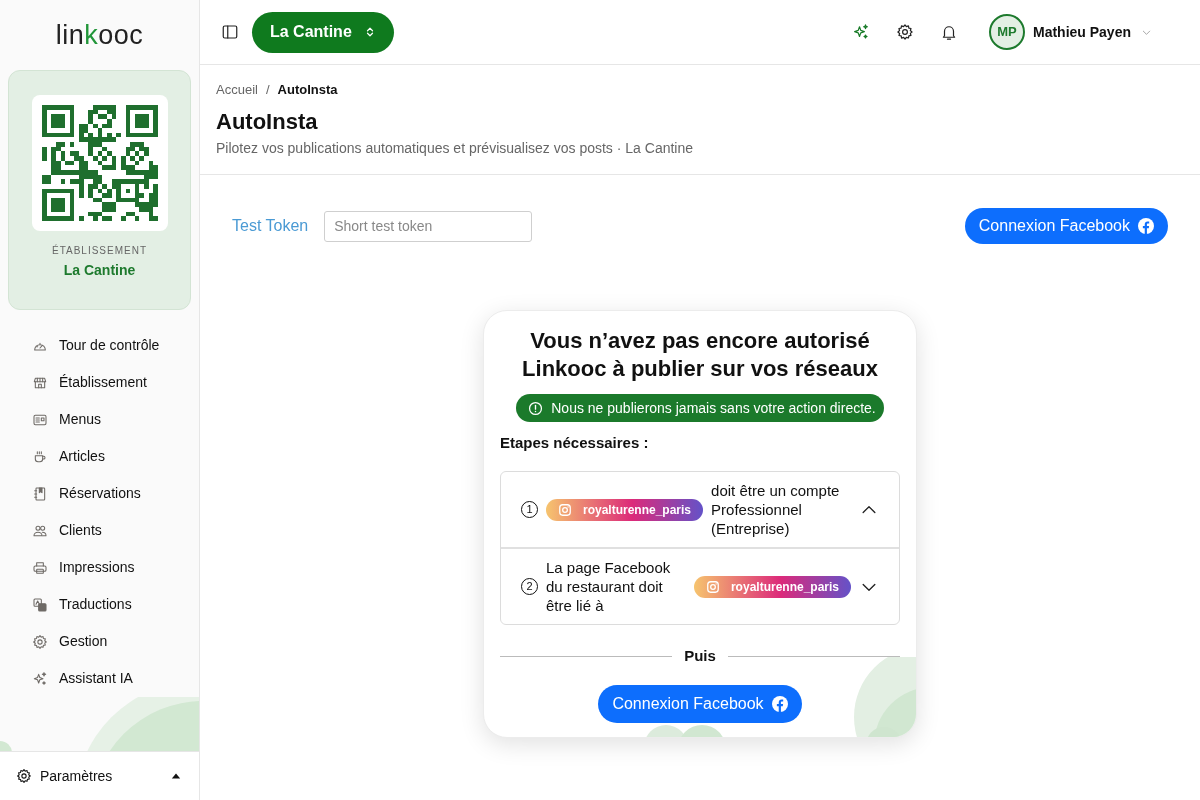  I want to click on sidebar-item: Gestion, so click(103, 641).